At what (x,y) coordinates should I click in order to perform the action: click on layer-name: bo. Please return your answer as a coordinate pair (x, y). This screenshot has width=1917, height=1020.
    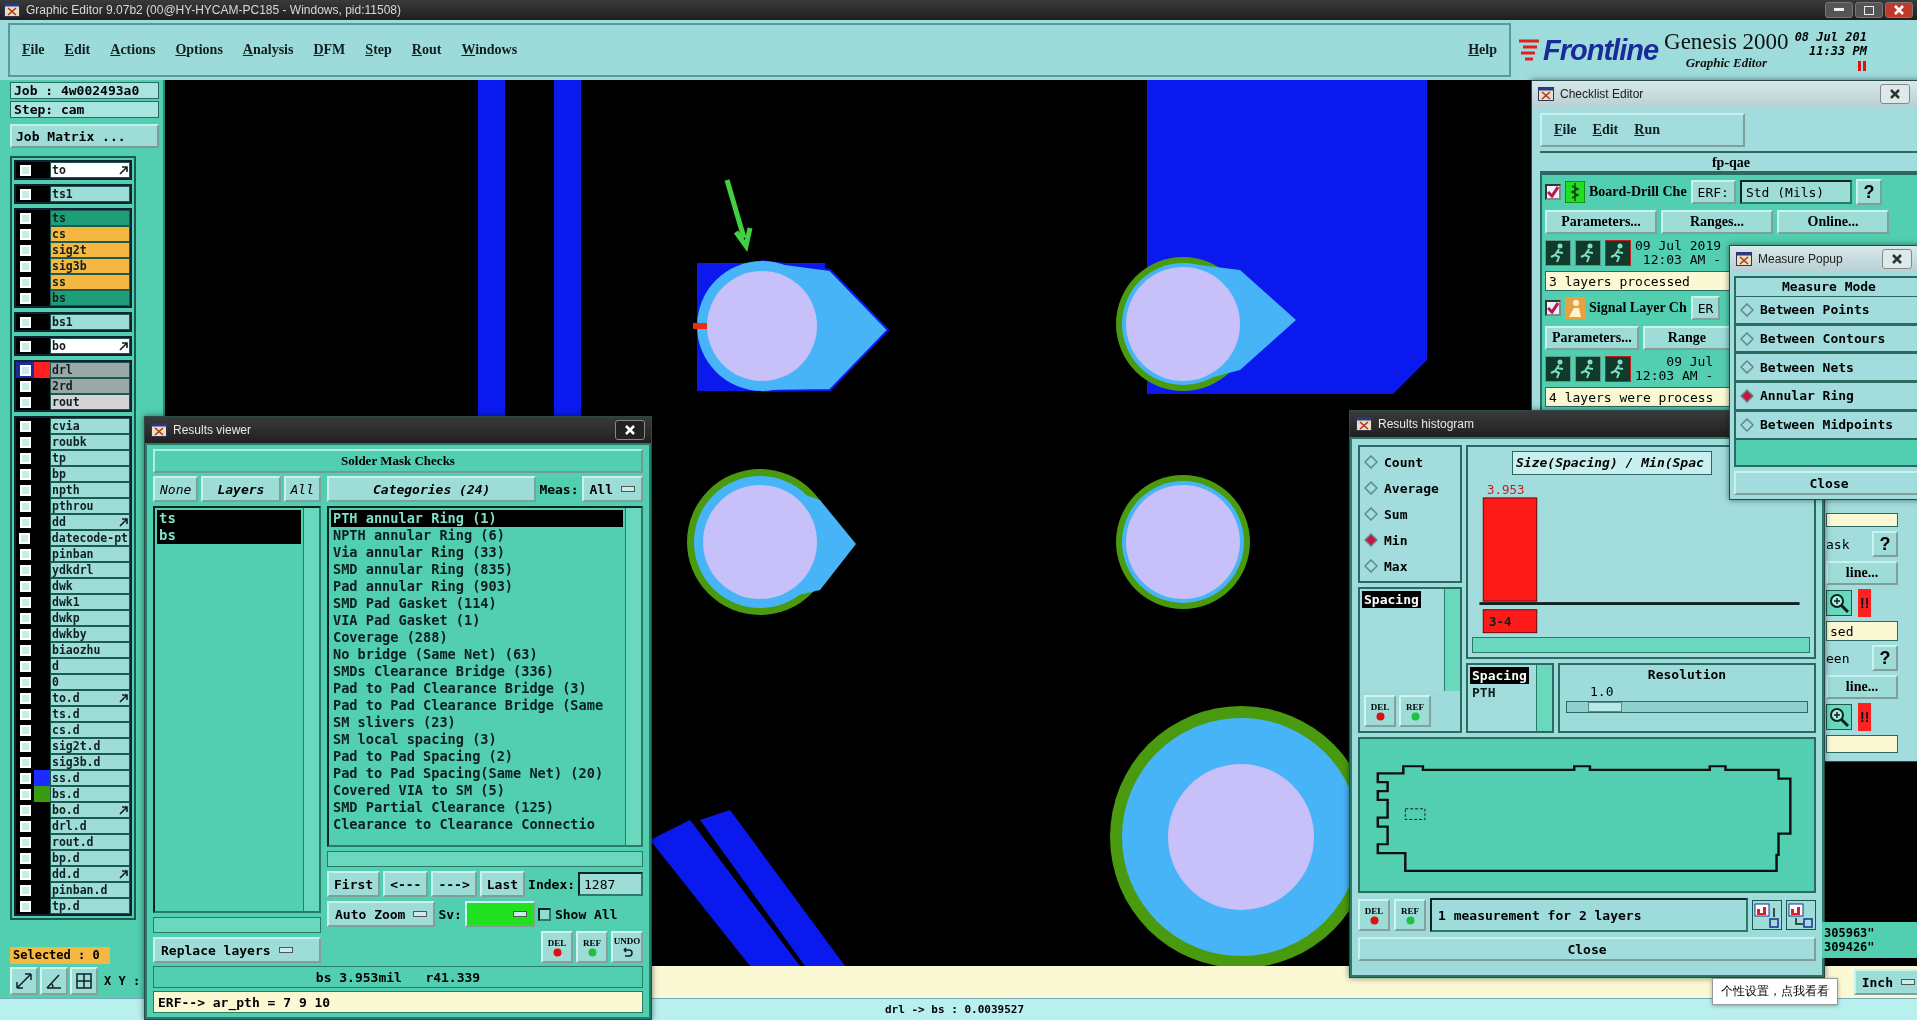
    Looking at the image, I should click on (90, 346).